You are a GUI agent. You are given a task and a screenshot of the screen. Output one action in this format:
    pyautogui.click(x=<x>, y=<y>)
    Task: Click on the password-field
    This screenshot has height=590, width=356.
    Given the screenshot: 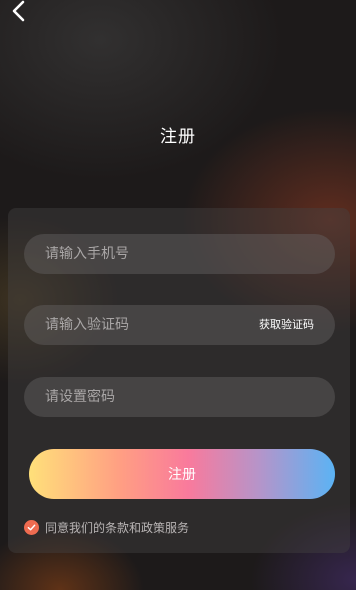 What is the action you would take?
    pyautogui.click(x=179, y=397)
    